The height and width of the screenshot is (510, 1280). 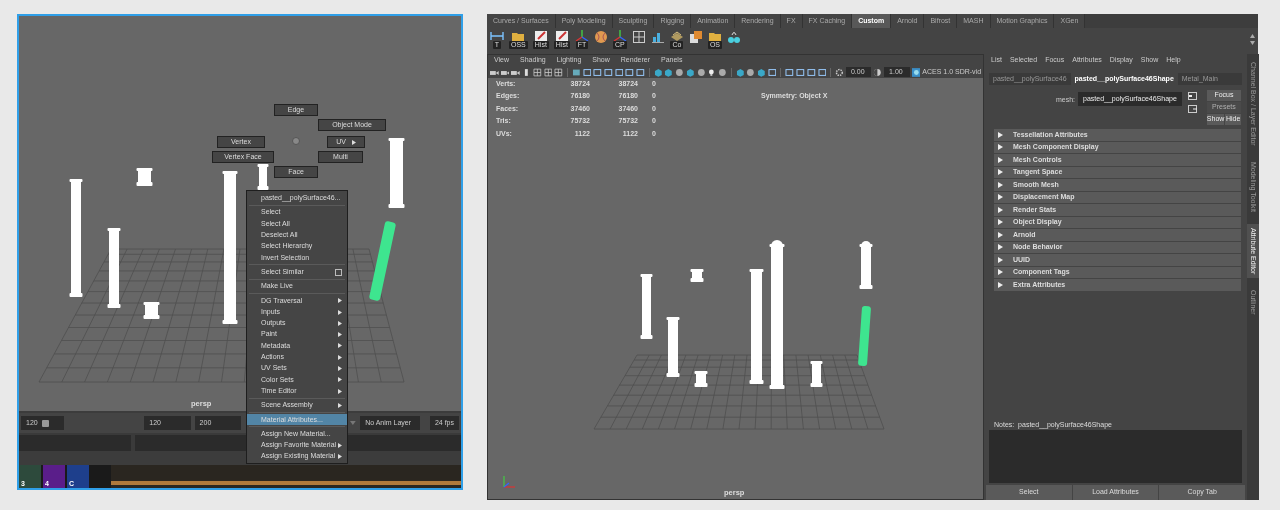 What do you see at coordinates (509, 482) in the screenshot?
I see `axis-icon` at bounding box center [509, 482].